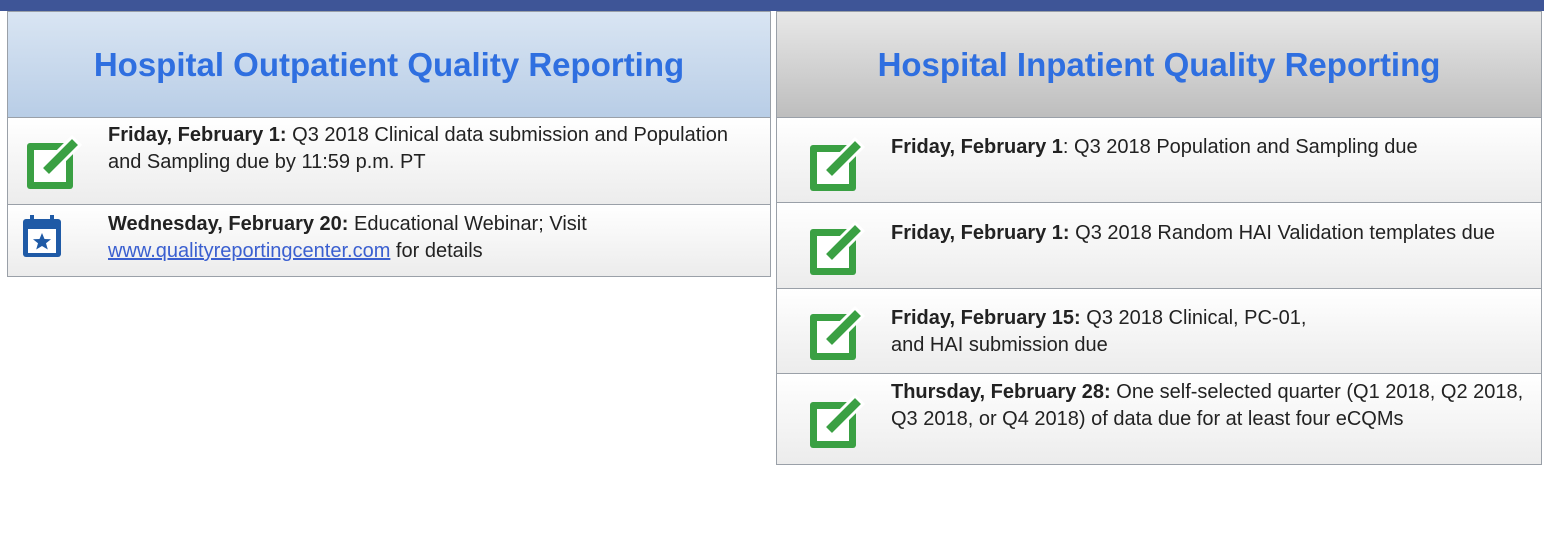 This screenshot has width=1544, height=555. Describe the element at coordinates (439, 251) in the screenshot. I see `item-description-suffix: for details` at that location.